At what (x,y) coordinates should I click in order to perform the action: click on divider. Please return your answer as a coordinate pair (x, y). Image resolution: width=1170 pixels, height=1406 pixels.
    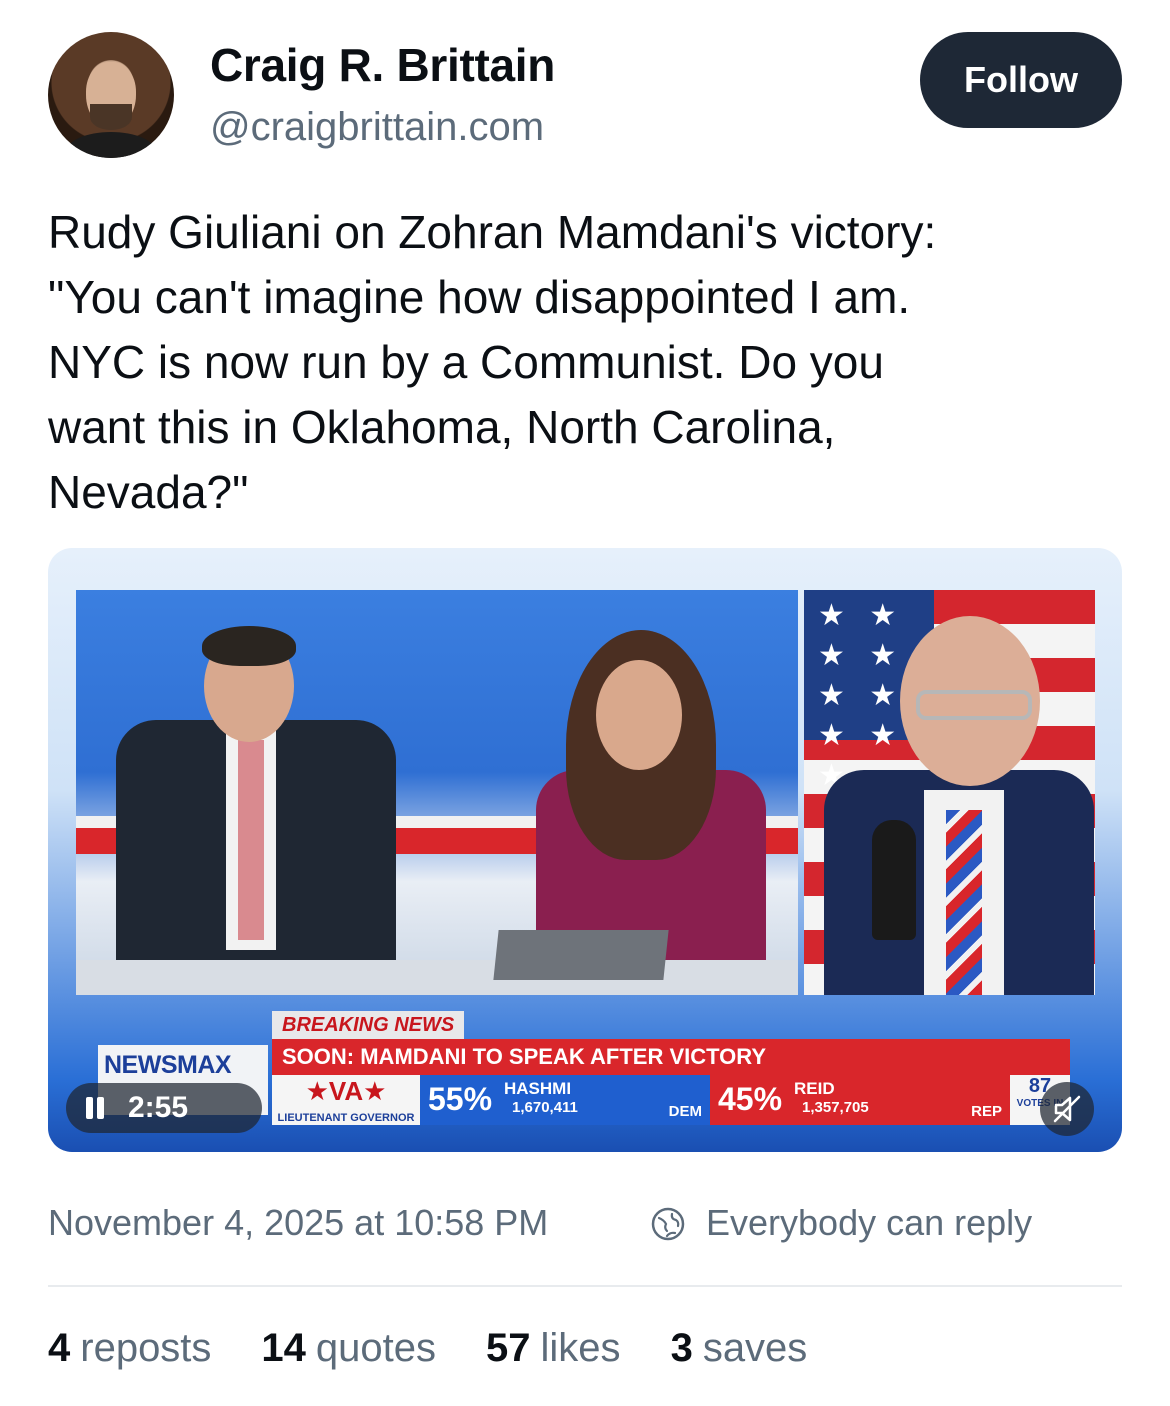
    Looking at the image, I should click on (585, 1286).